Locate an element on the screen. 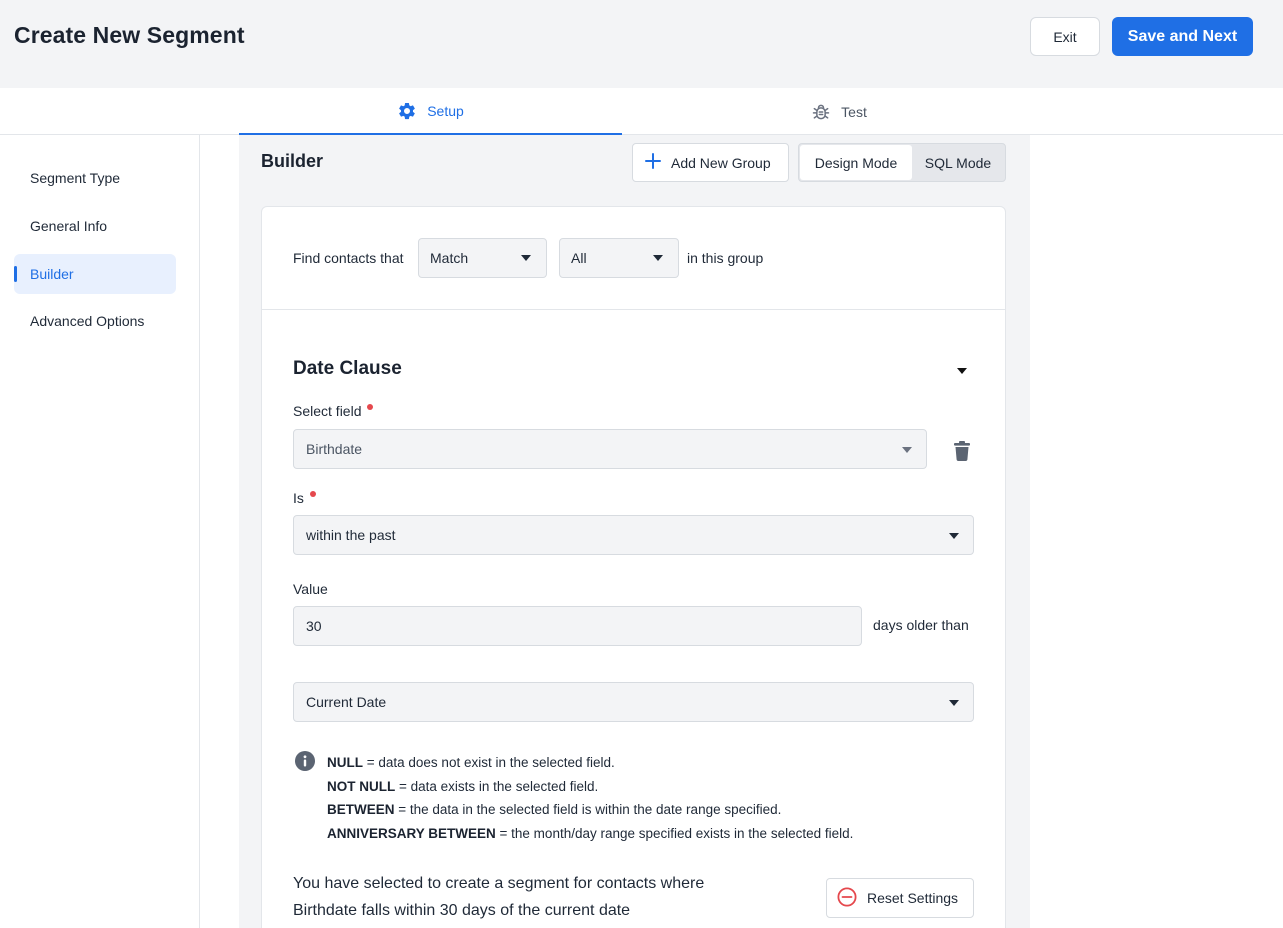  sql-mode-button: SQL Mode is located at coordinates (958, 162).